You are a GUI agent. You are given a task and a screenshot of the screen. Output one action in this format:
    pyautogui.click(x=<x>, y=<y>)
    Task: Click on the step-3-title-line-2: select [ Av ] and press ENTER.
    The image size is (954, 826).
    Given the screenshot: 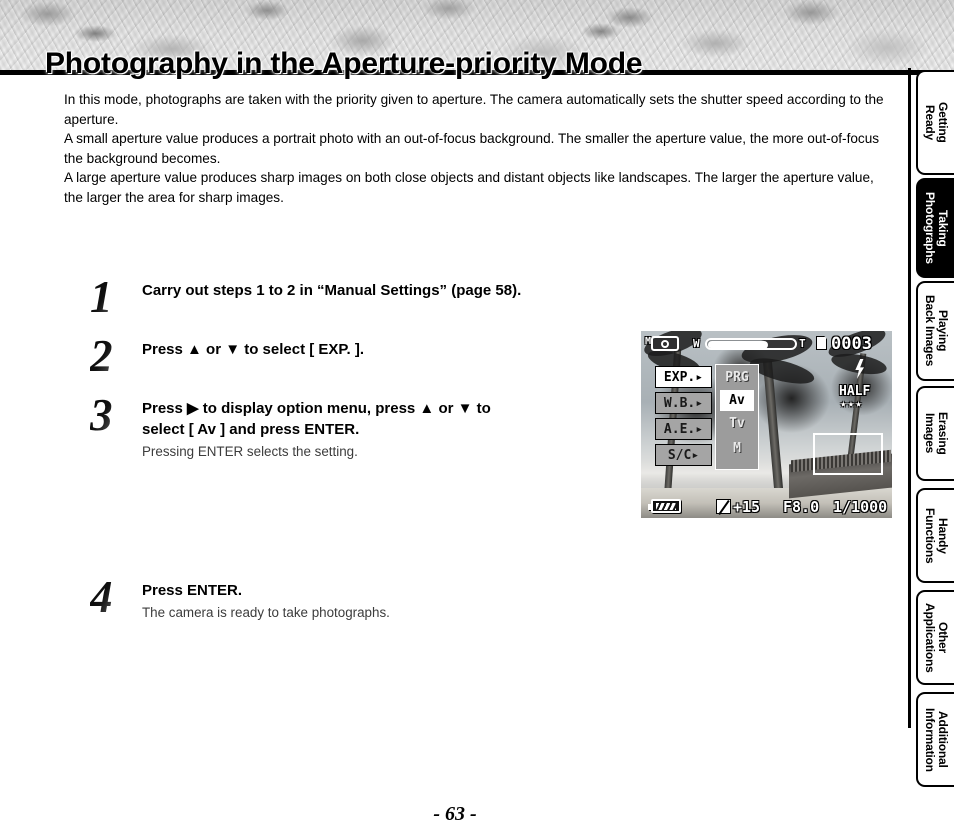 What is the action you would take?
    pyautogui.click(x=251, y=429)
    